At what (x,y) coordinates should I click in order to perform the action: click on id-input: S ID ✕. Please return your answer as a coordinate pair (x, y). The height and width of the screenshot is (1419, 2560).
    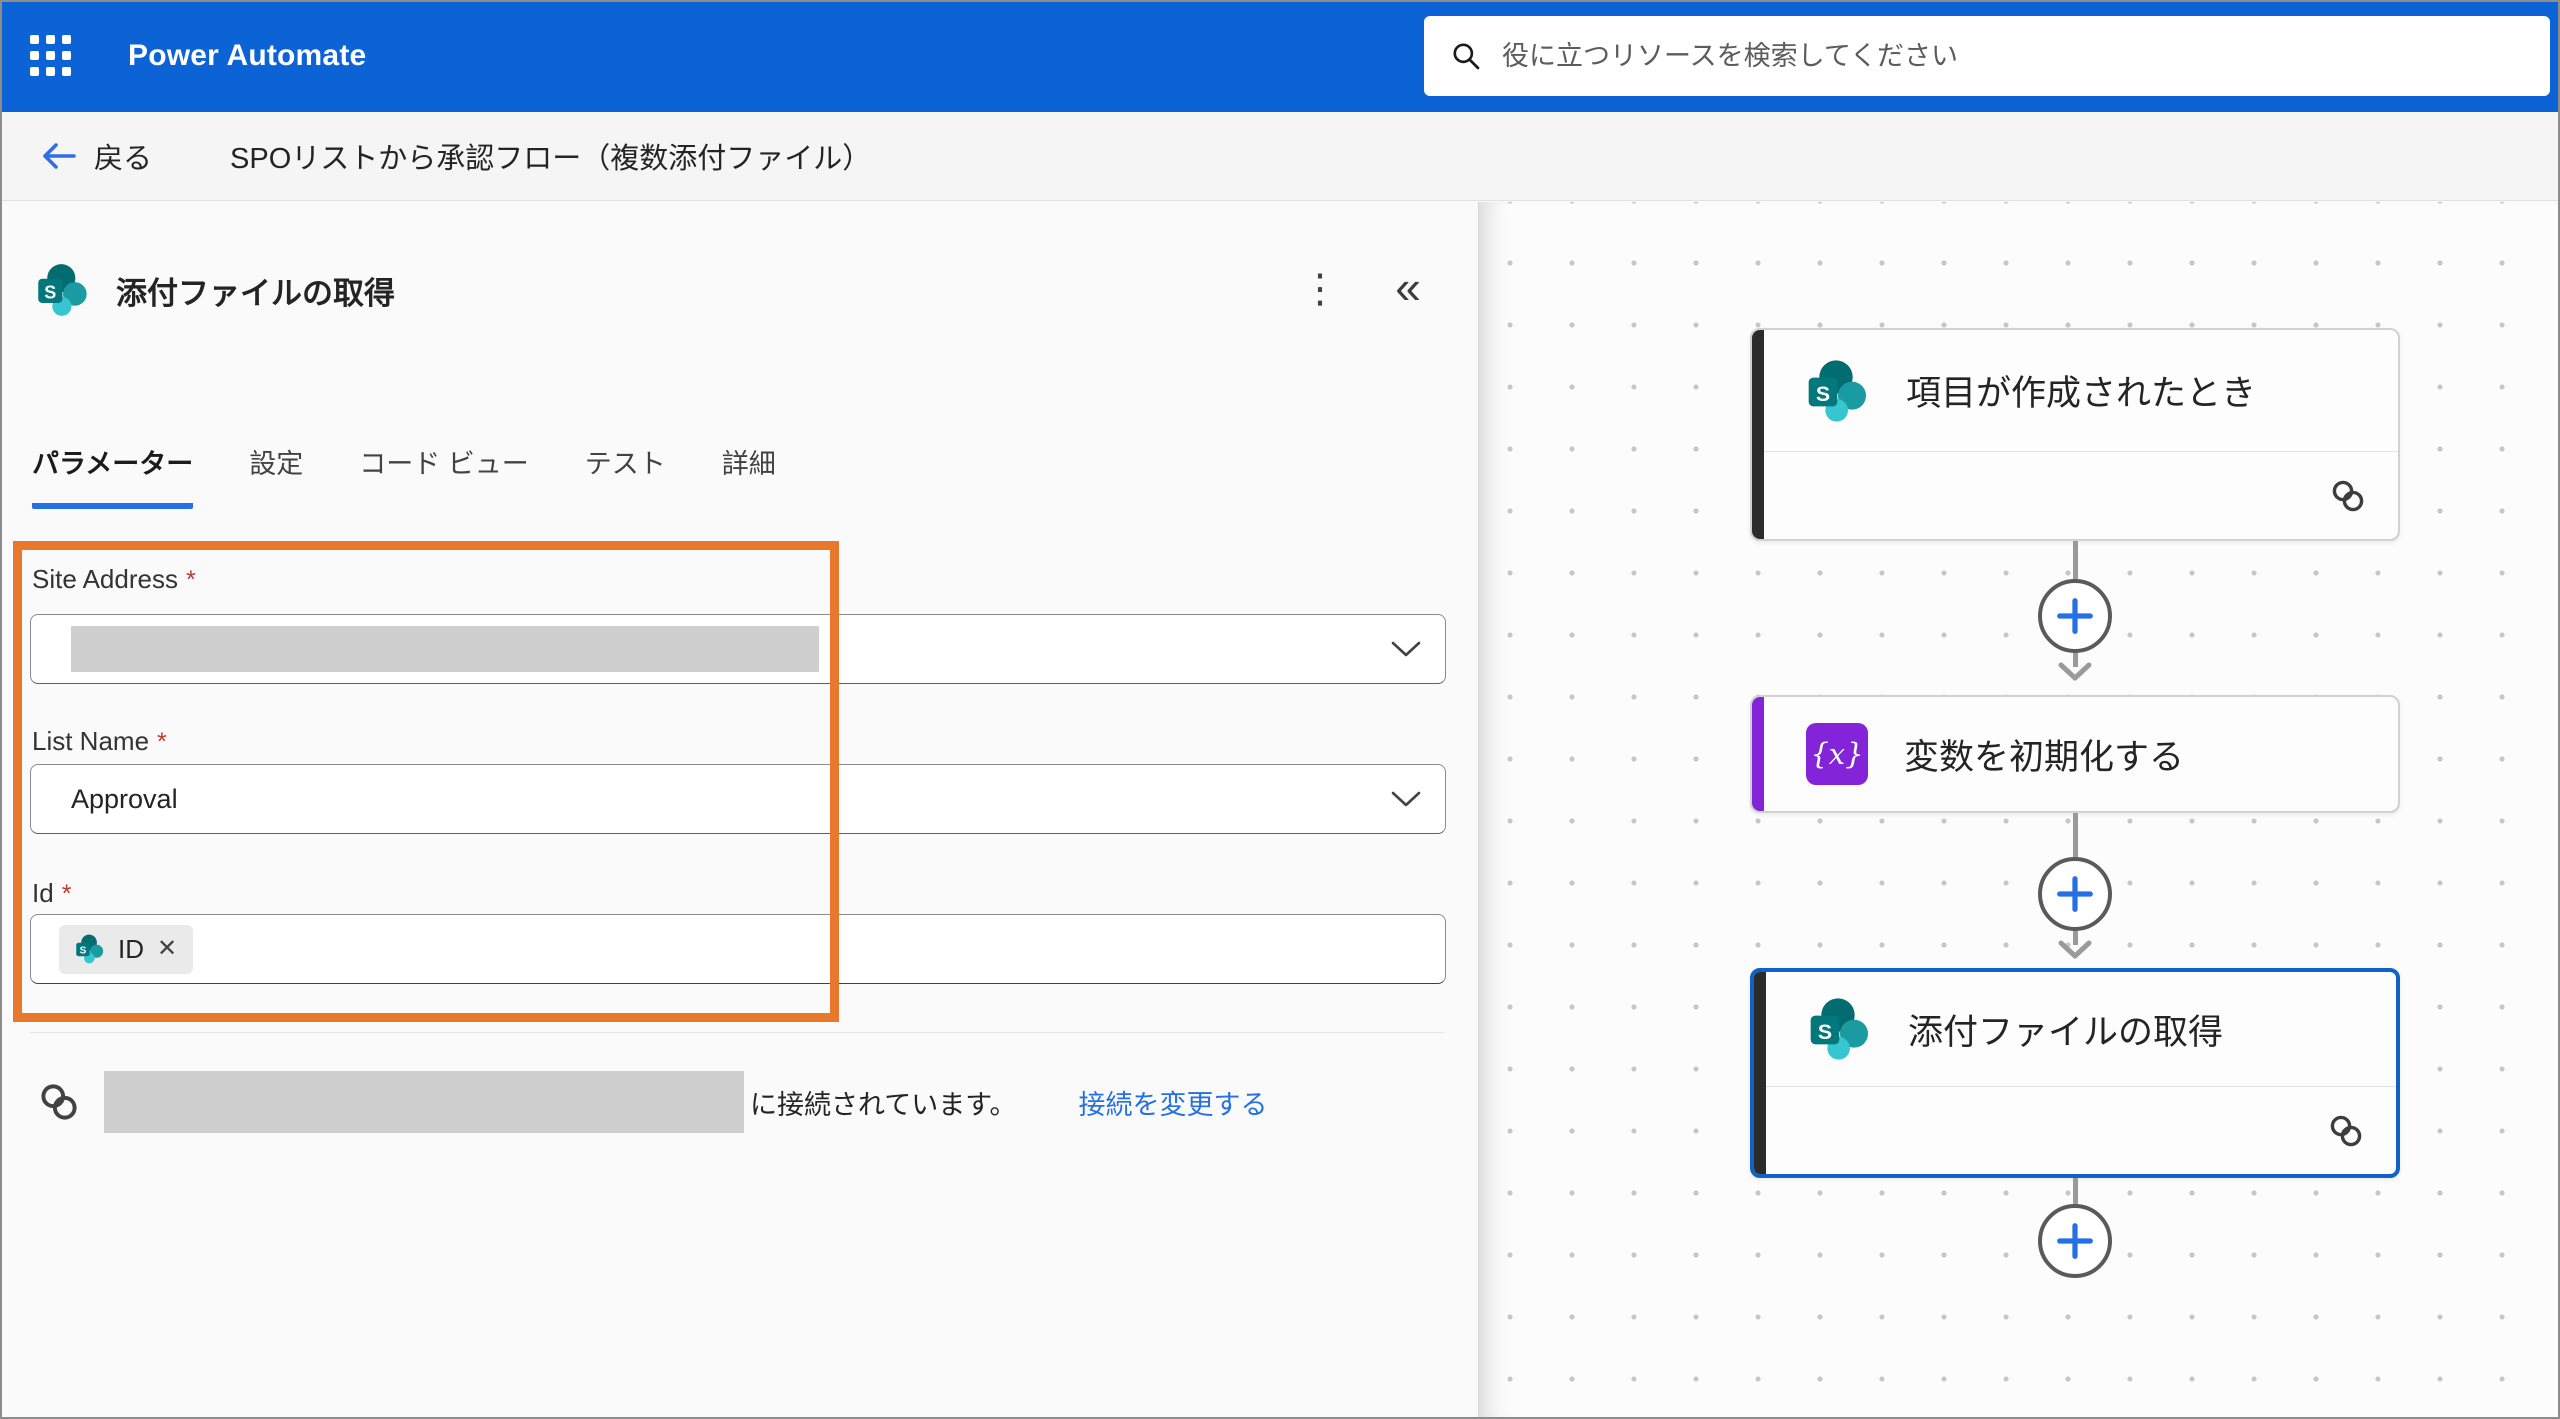
    Looking at the image, I should click on (738, 949).